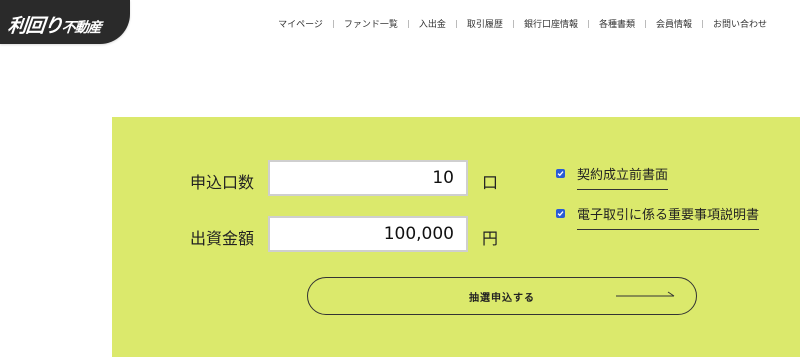  What do you see at coordinates (490, 238) in the screenshot?
I see `amount-suffix: 円` at bounding box center [490, 238].